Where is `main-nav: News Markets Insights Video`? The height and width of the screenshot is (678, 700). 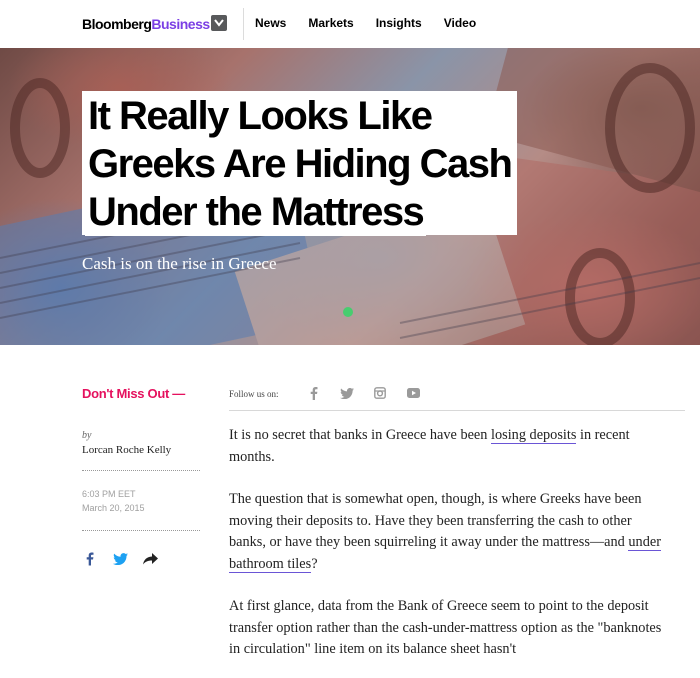 main-nav: News Markets Insights Video is located at coordinates (376, 23).